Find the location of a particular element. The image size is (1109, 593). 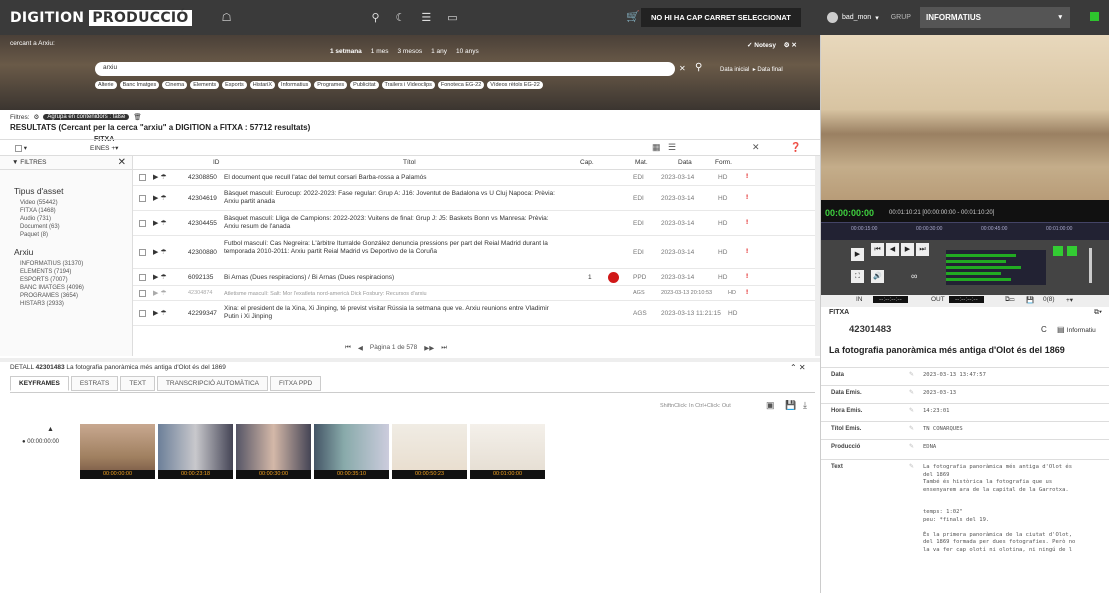

screen-icon: ▭ is located at coordinates (452, 17).